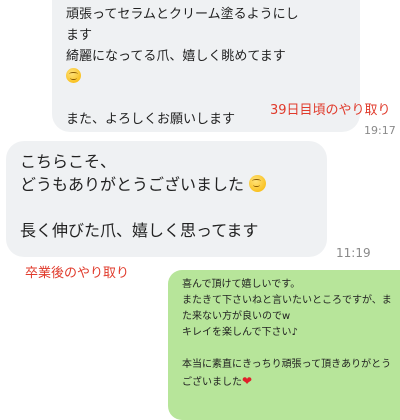  What do you see at coordinates (287, 300) in the screenshot?
I see `message-text-line: またきて下さいねと言いたいところですが、ま` at bounding box center [287, 300].